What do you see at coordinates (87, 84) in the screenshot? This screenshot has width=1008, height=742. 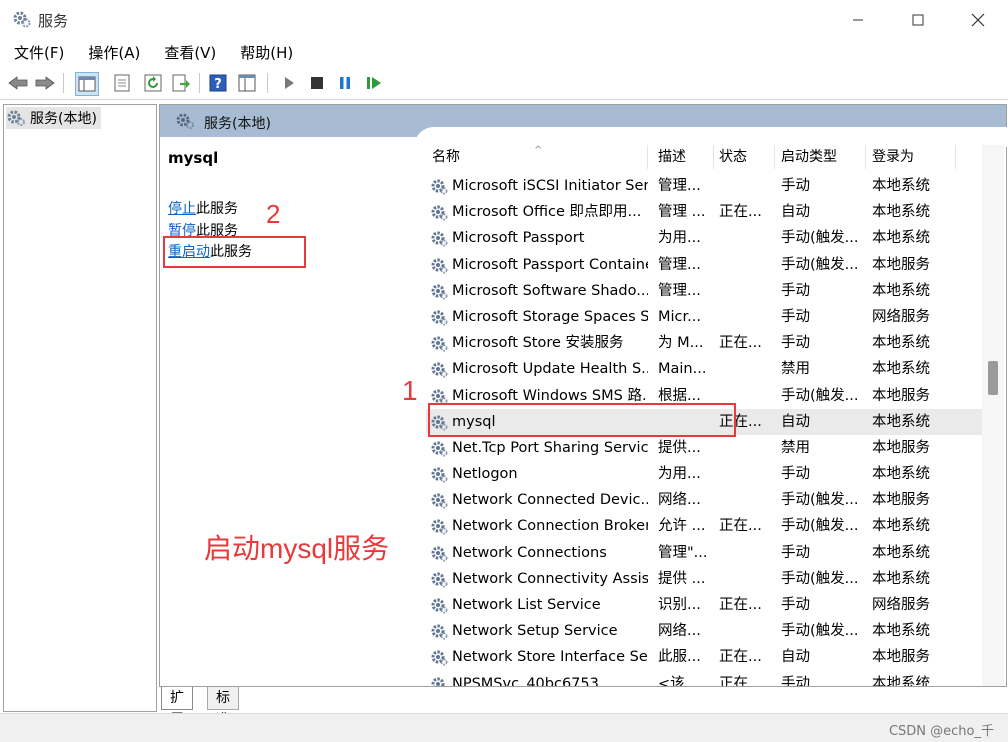 I see `console-tree-button` at bounding box center [87, 84].